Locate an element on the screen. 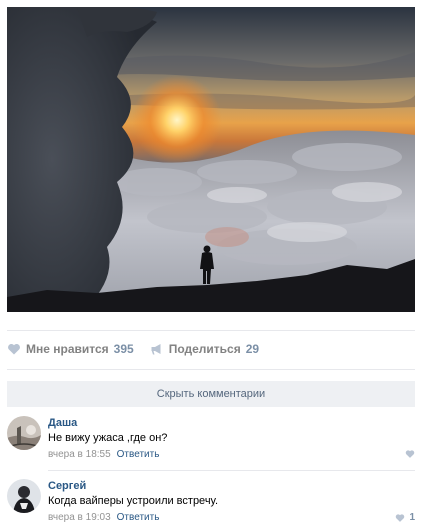 Image resolution: width=426 pixels, height=530 pixels. like-label: Мне нравится is located at coordinates (67, 349).